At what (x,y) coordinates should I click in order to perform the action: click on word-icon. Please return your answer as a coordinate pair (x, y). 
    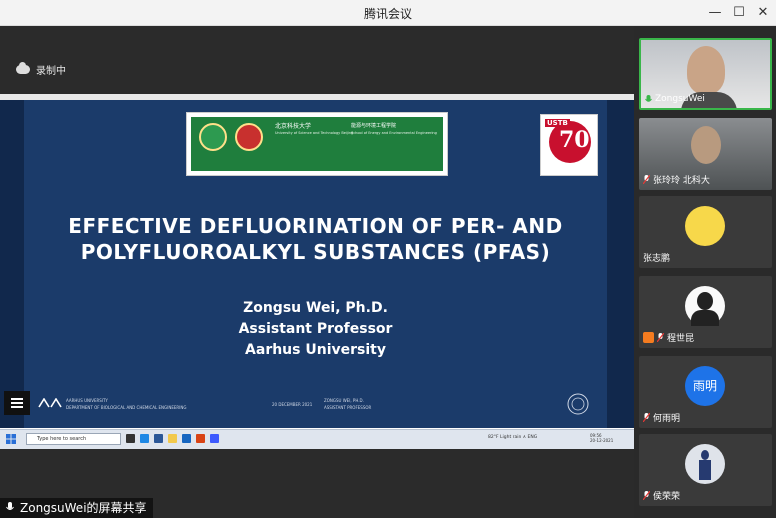
    Looking at the image, I should click on (186, 438).